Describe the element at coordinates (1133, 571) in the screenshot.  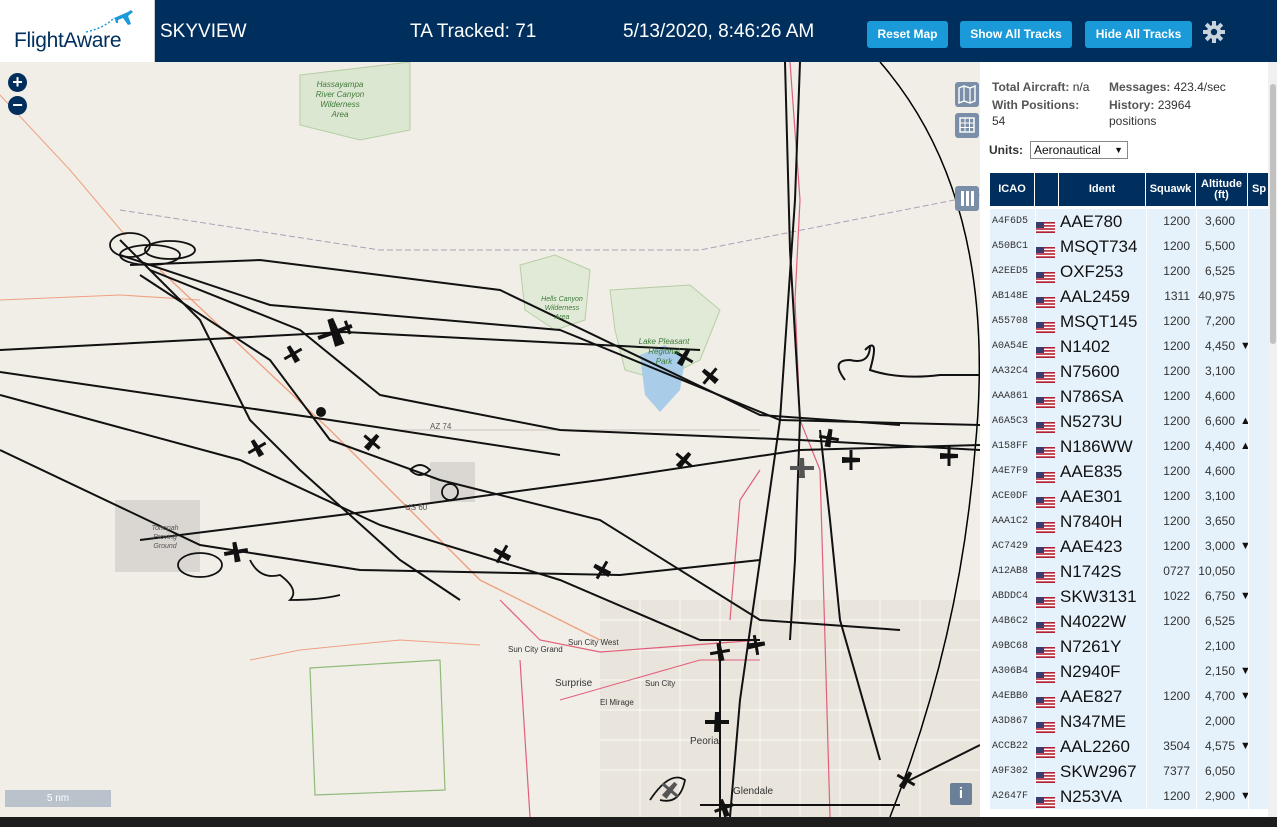
I see `table-row: A12AB8 N1742S 0727 10,050` at that location.